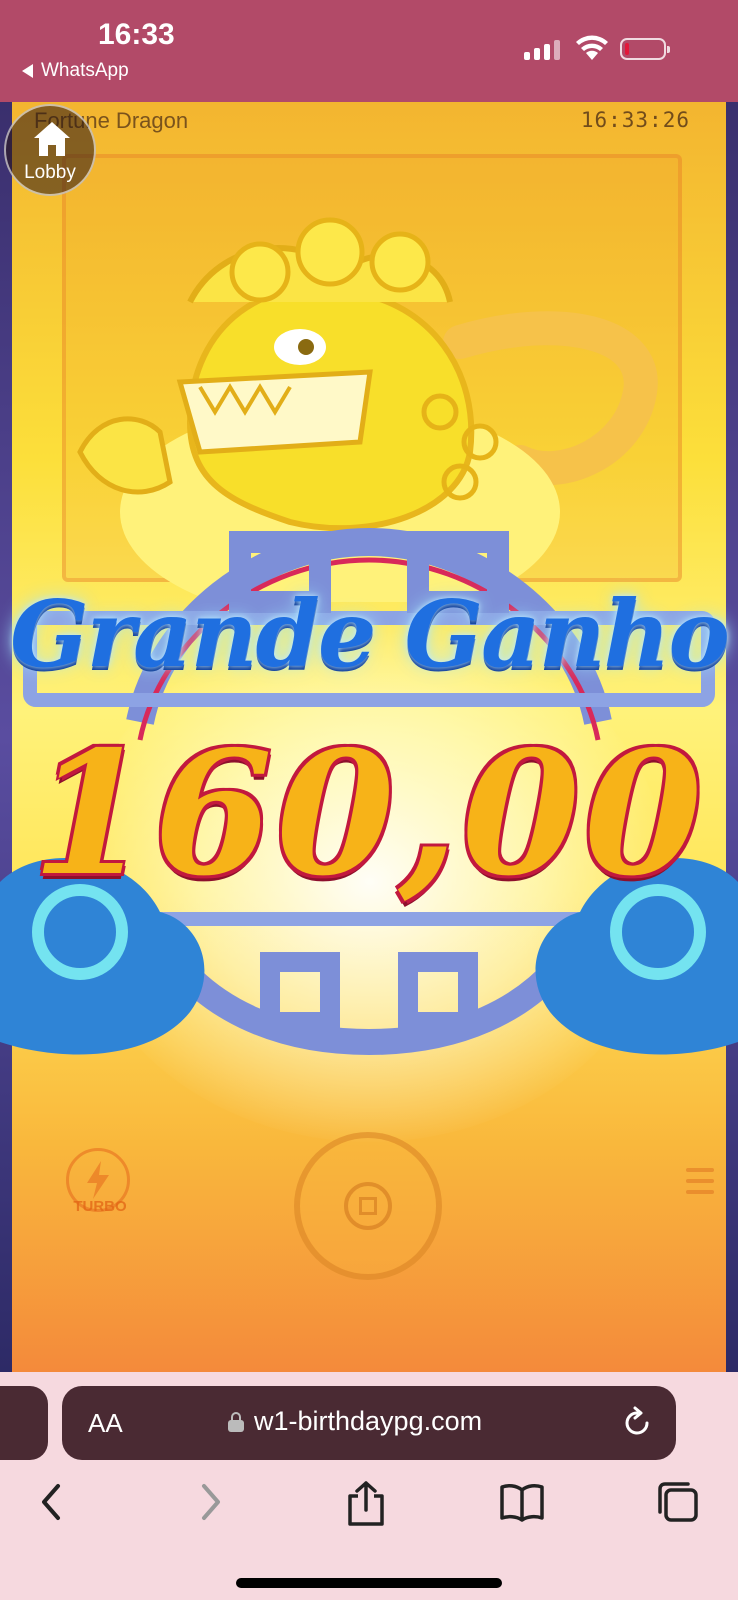  I want to click on chevron-right-icon, so click(210, 1502).